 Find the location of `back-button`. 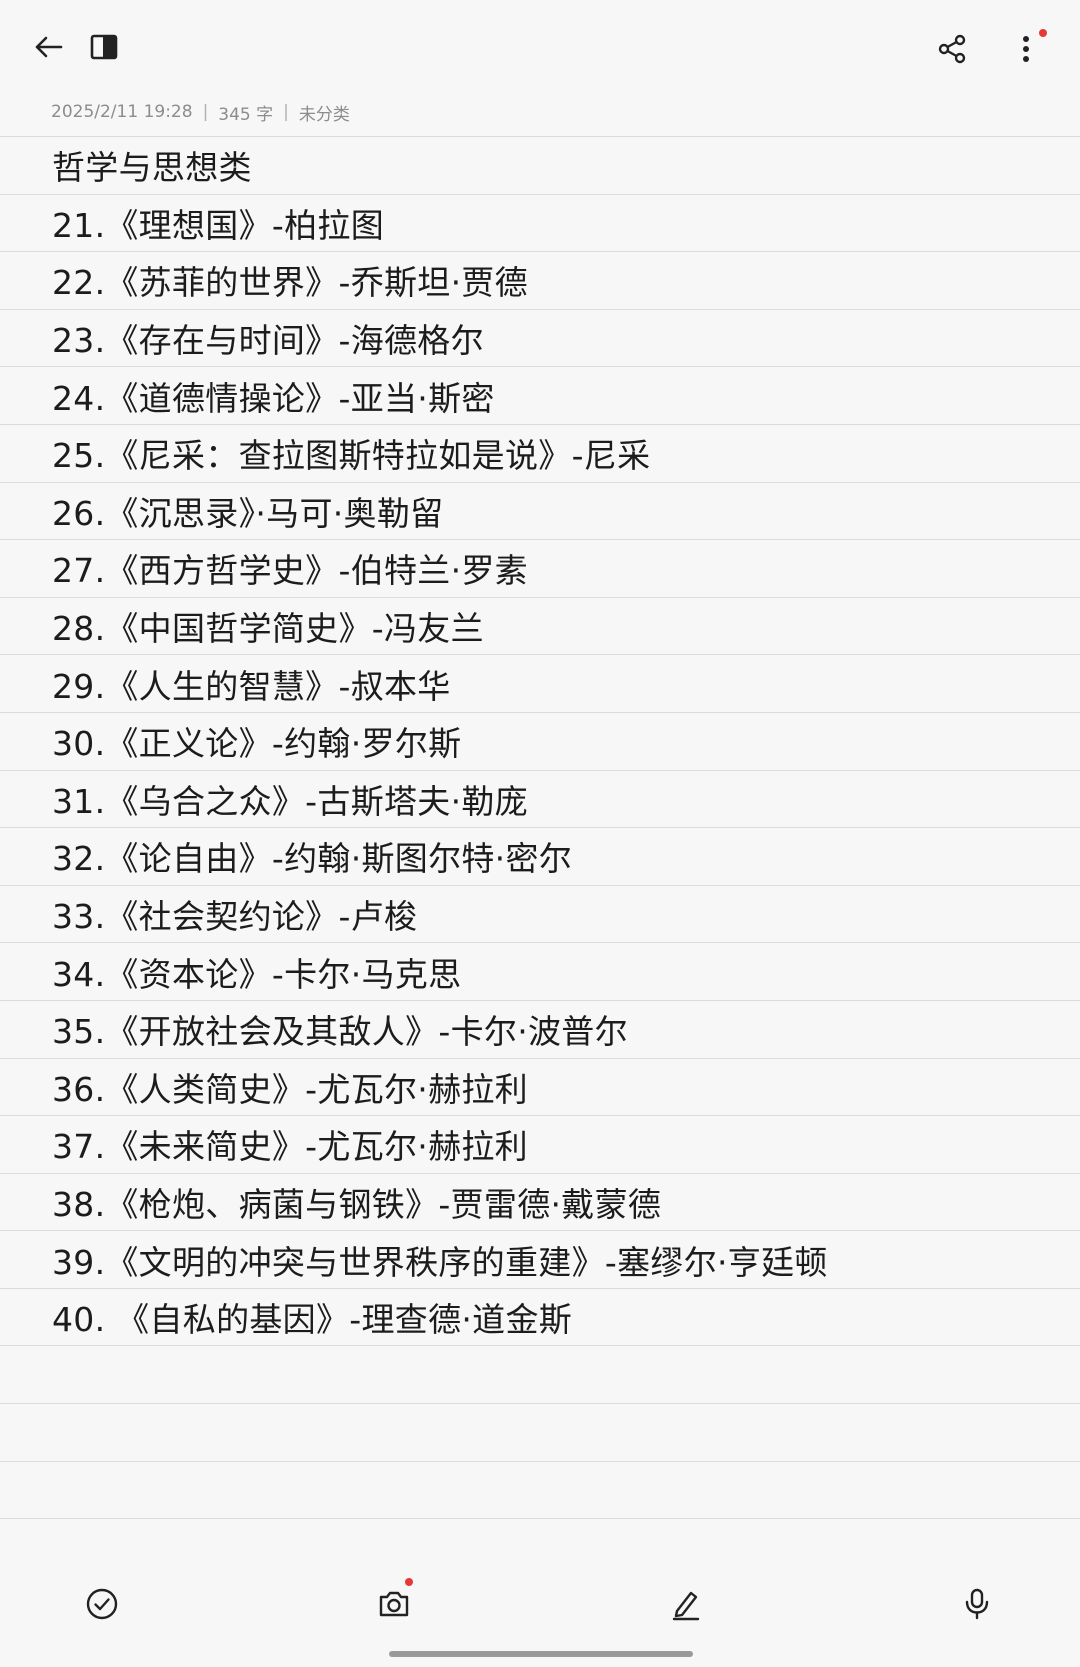

back-button is located at coordinates (48, 47).